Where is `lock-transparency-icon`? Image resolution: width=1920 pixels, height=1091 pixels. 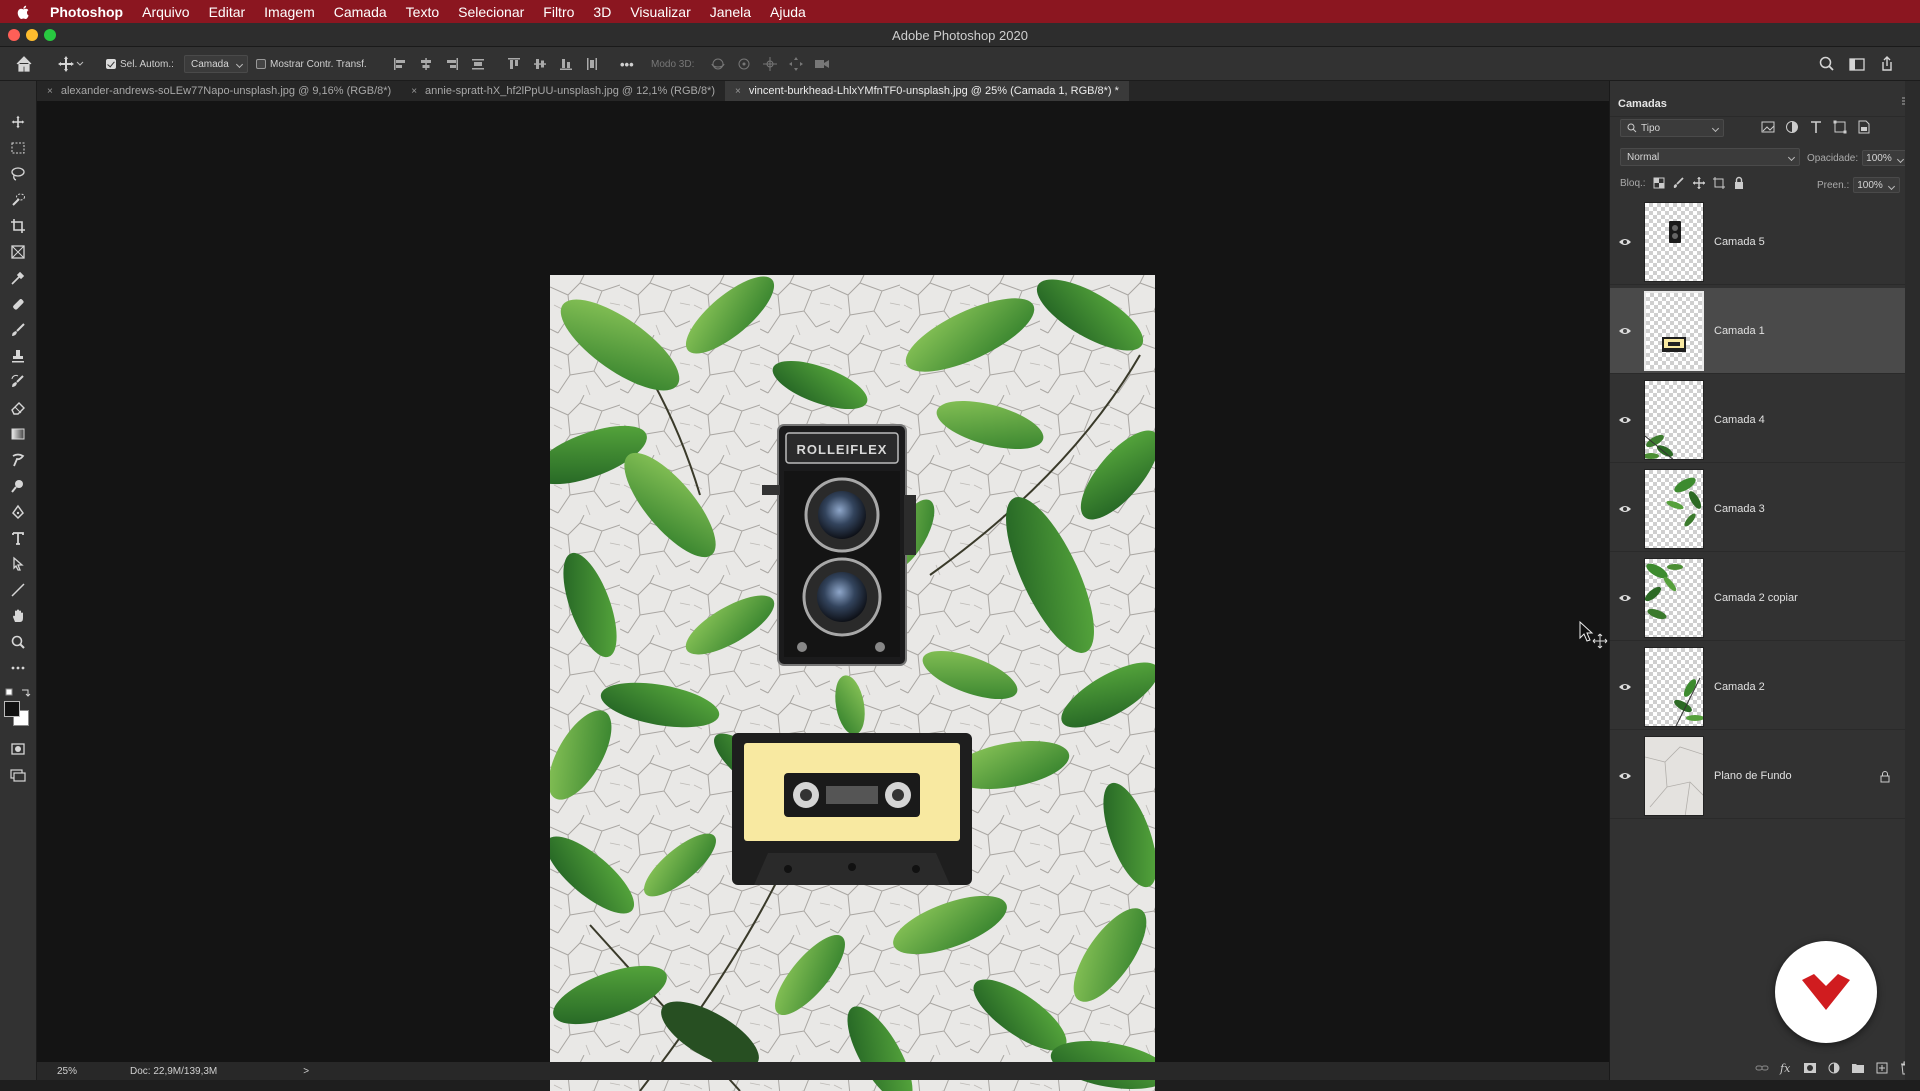 lock-transparency-icon is located at coordinates (1659, 183).